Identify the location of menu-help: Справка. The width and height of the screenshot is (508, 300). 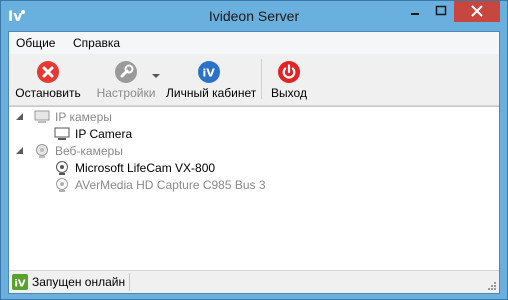
(96, 43).